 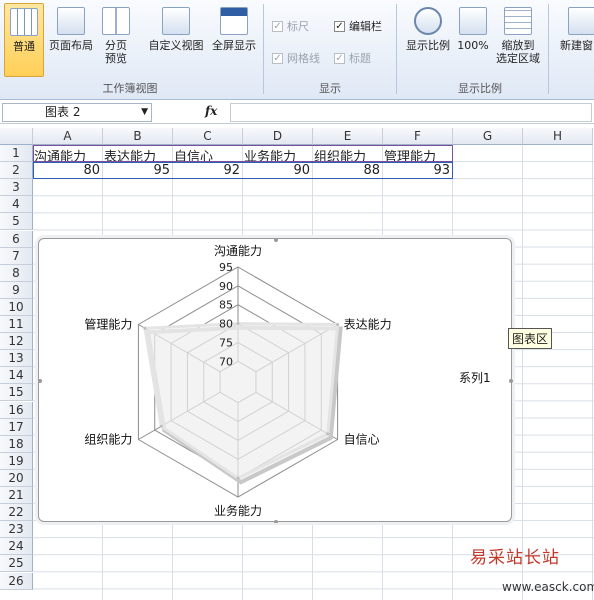 What do you see at coordinates (16, 325) in the screenshot?
I see `row-header: 11` at bounding box center [16, 325].